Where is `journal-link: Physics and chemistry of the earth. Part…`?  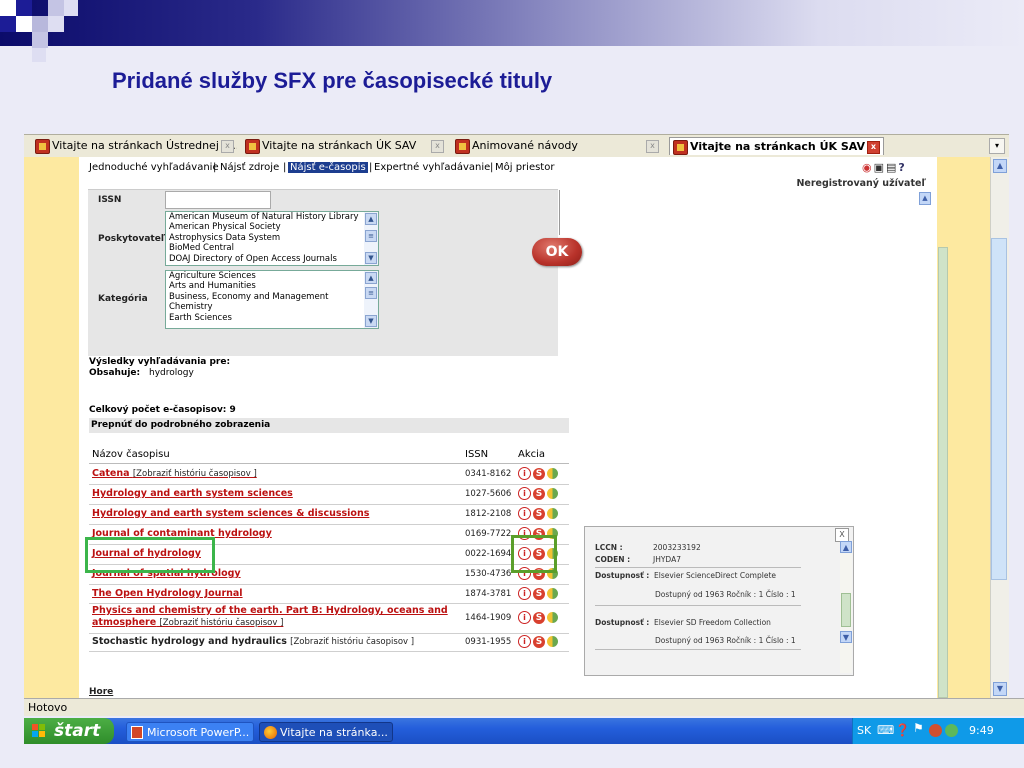
journal-link: Physics and chemistry of the earth. Part… is located at coordinates (270, 610).